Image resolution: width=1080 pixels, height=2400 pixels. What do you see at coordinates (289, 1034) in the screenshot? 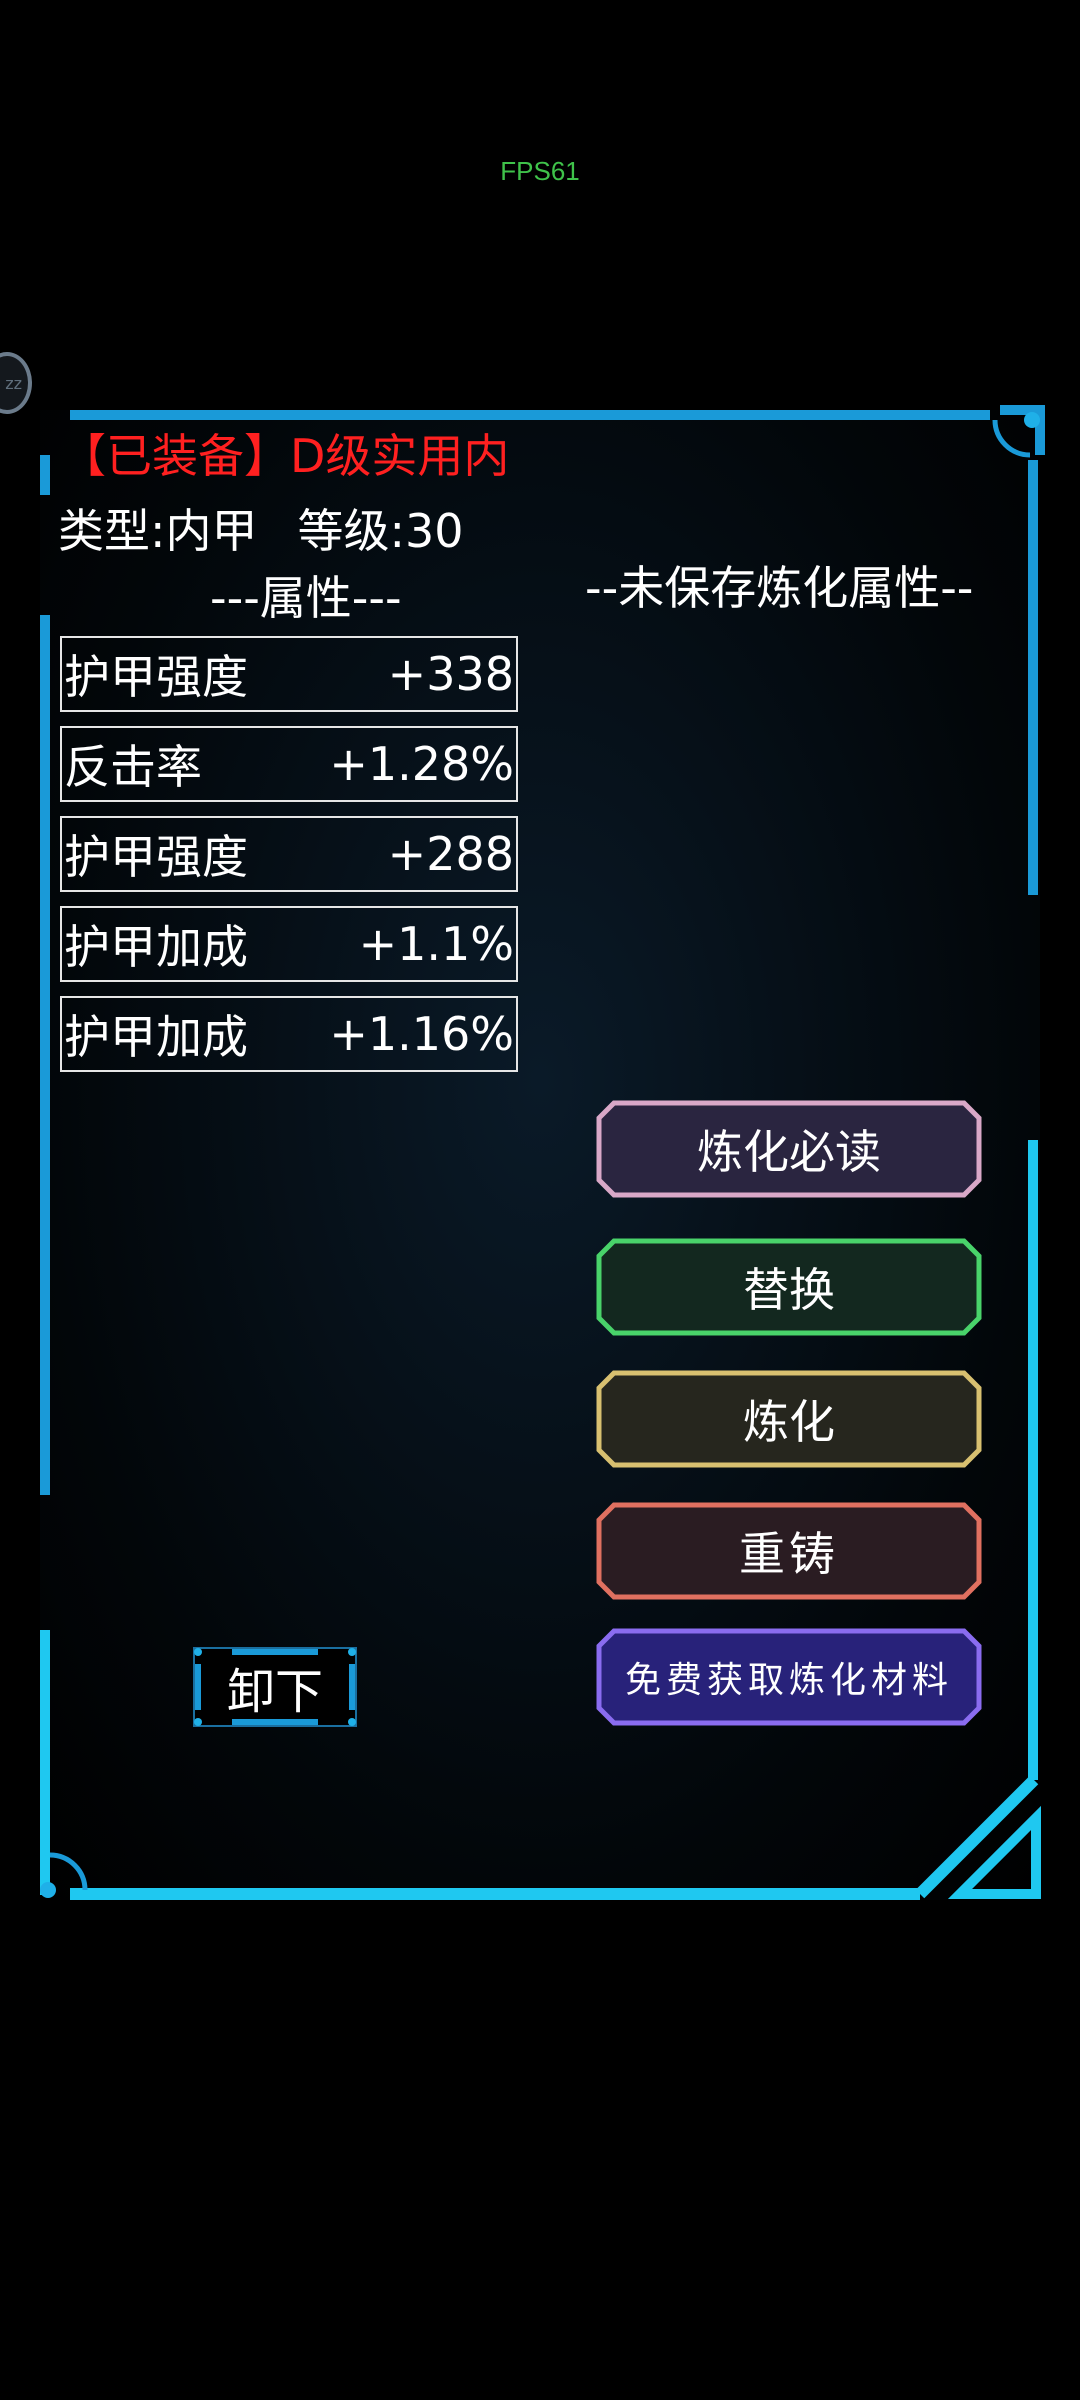
I see `attribute-row: 护甲加成 +1.16%` at bounding box center [289, 1034].